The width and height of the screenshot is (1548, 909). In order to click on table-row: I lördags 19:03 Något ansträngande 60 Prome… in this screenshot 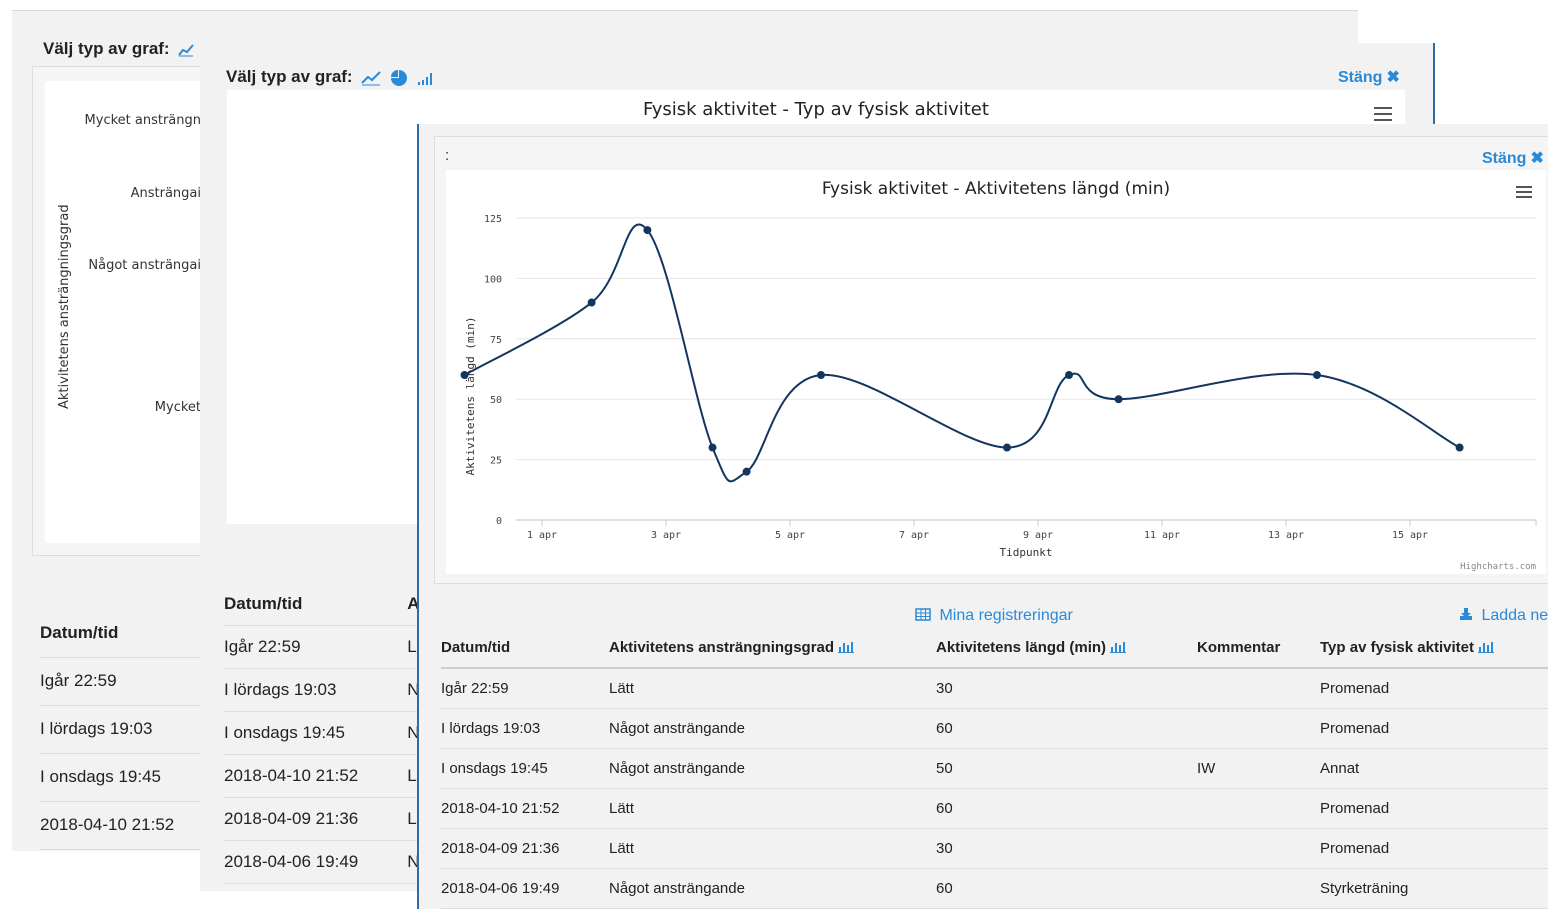, I will do `click(994, 728)`.